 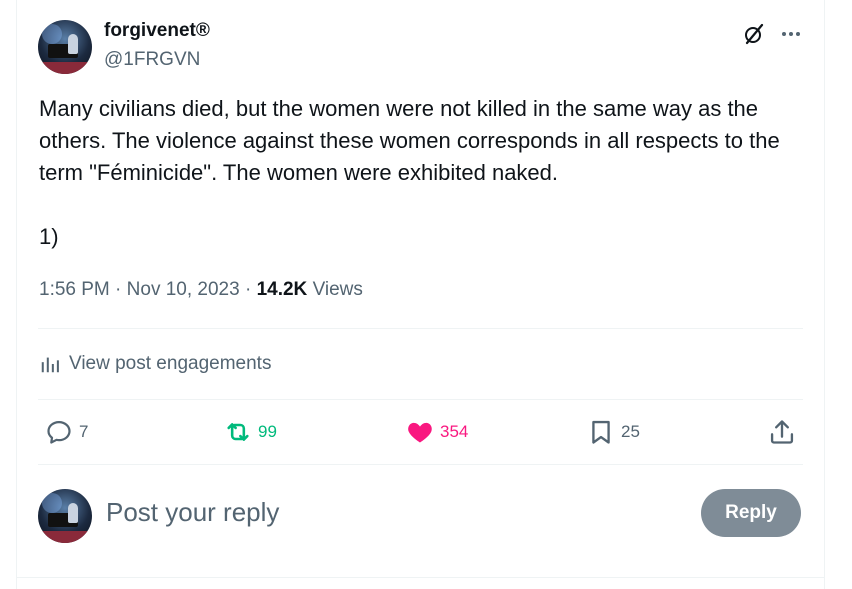 I want to click on views-count: 14.2K, so click(x=282, y=289).